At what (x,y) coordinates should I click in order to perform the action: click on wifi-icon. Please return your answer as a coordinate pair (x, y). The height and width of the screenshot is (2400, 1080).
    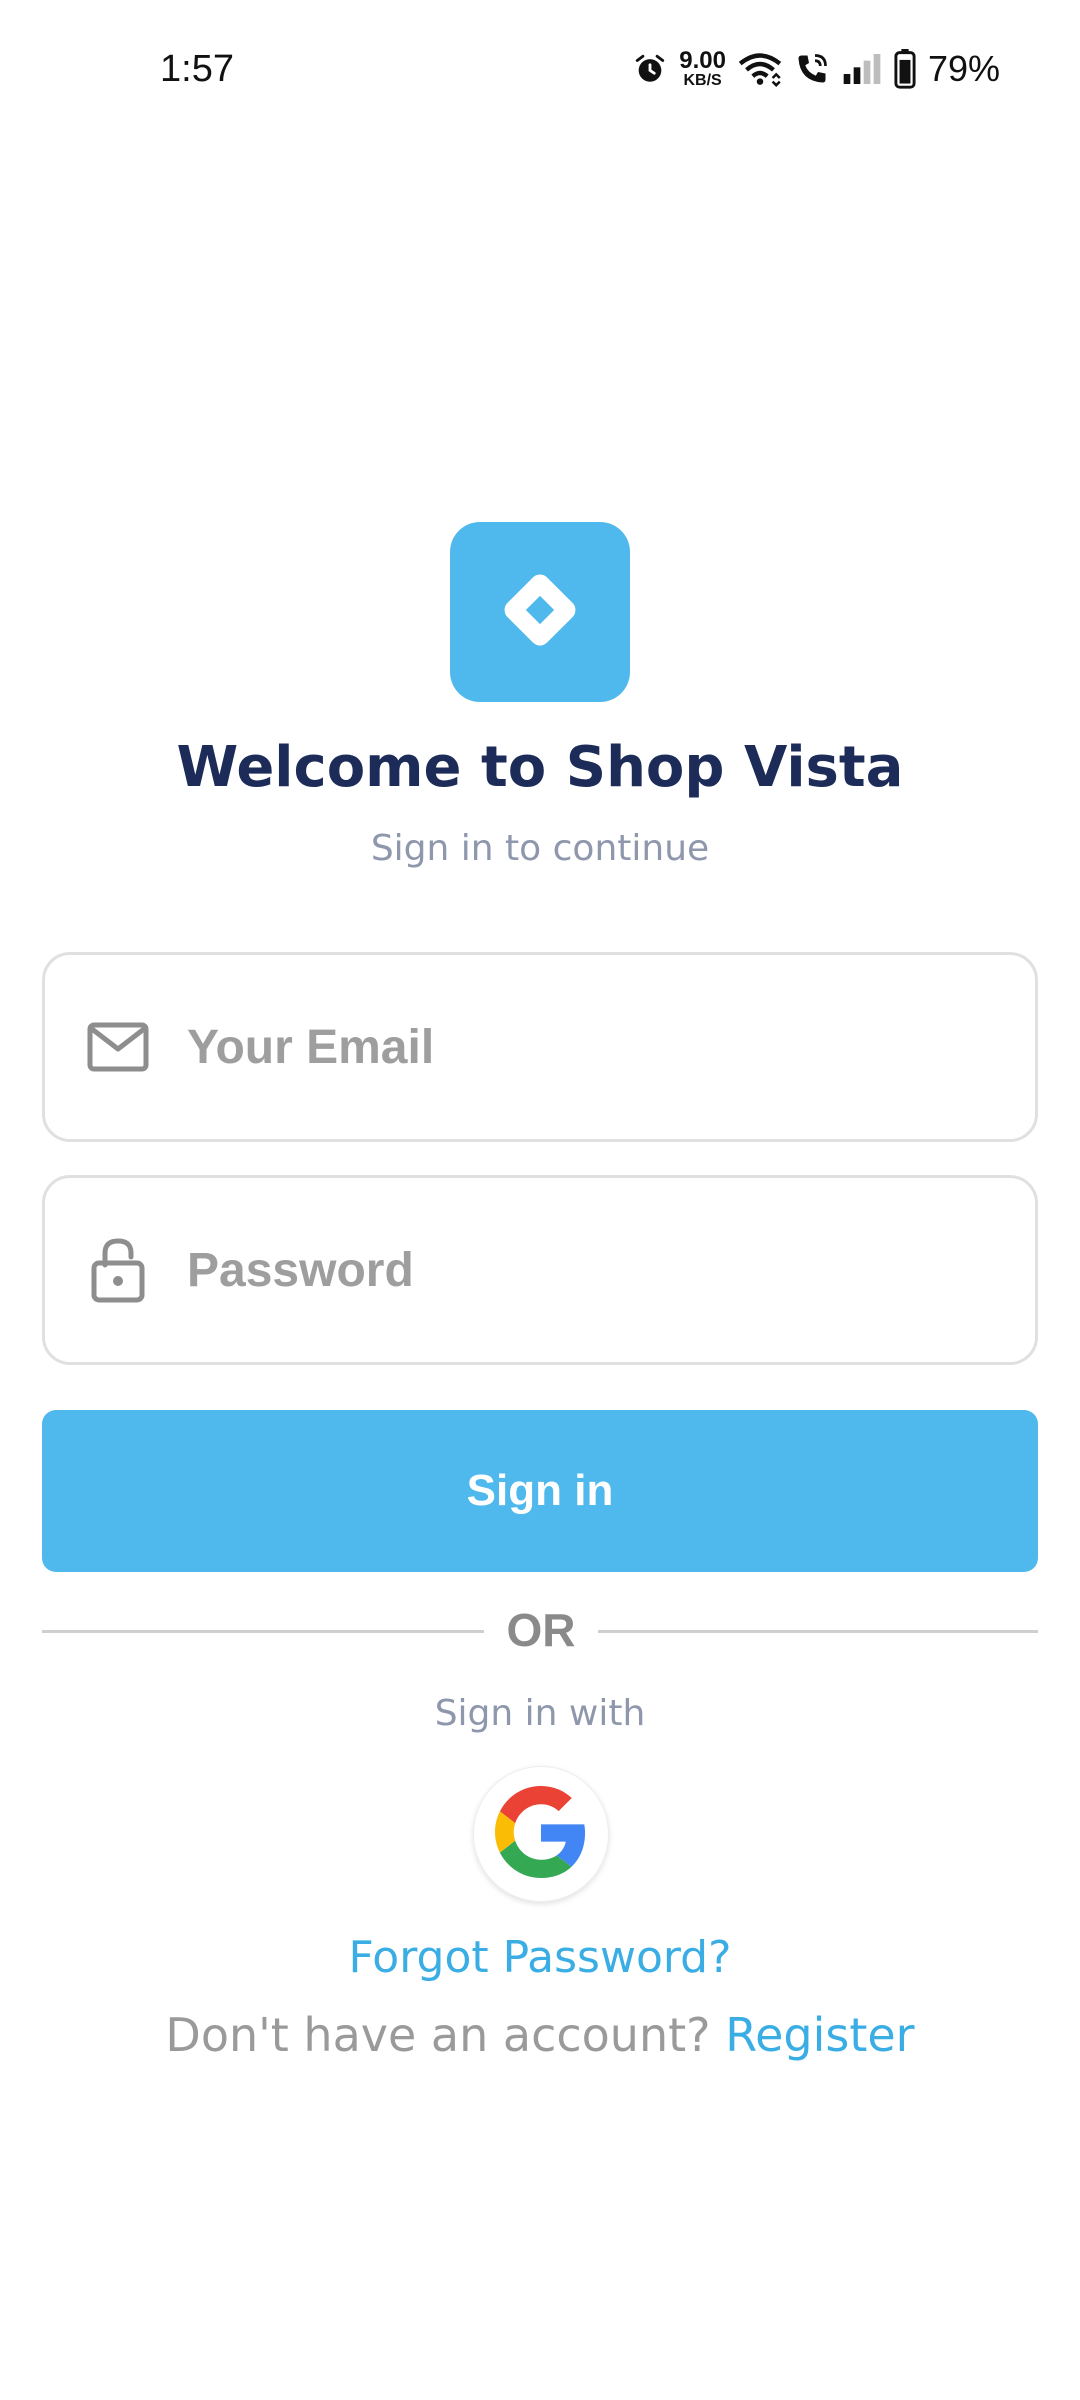
    Looking at the image, I should click on (760, 69).